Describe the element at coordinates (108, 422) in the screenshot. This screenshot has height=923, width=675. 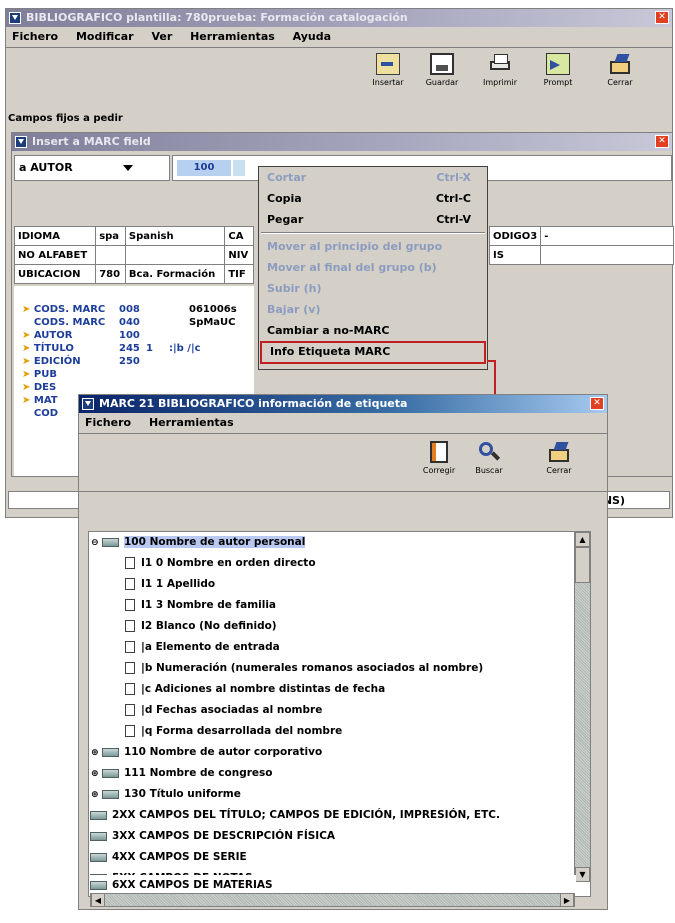
I see `info-menu-fichero: Fichero` at that location.